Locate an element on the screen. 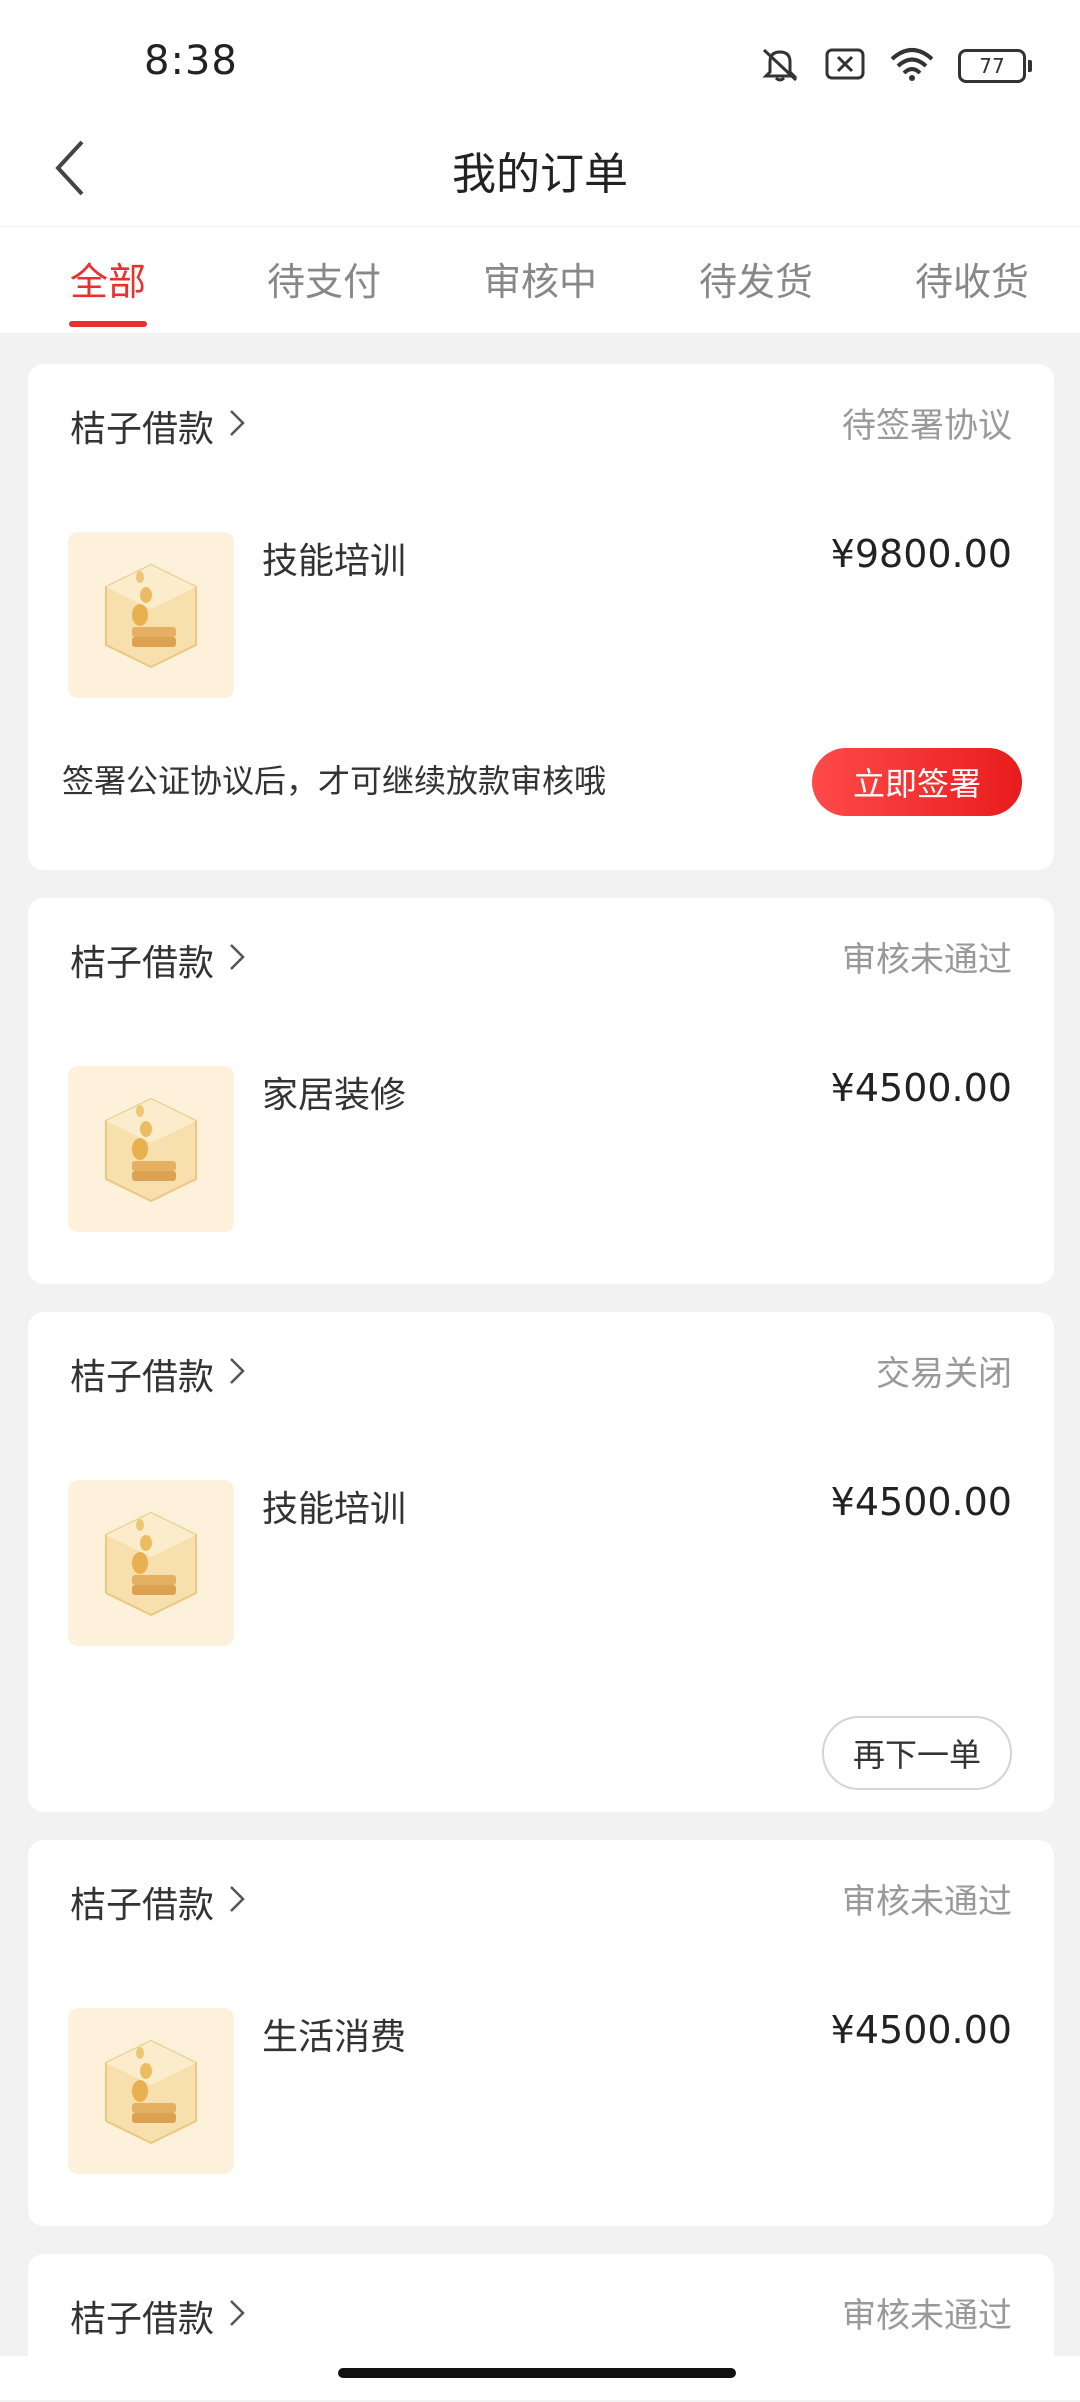  order-status: 待签署协议 is located at coordinates (927, 426).